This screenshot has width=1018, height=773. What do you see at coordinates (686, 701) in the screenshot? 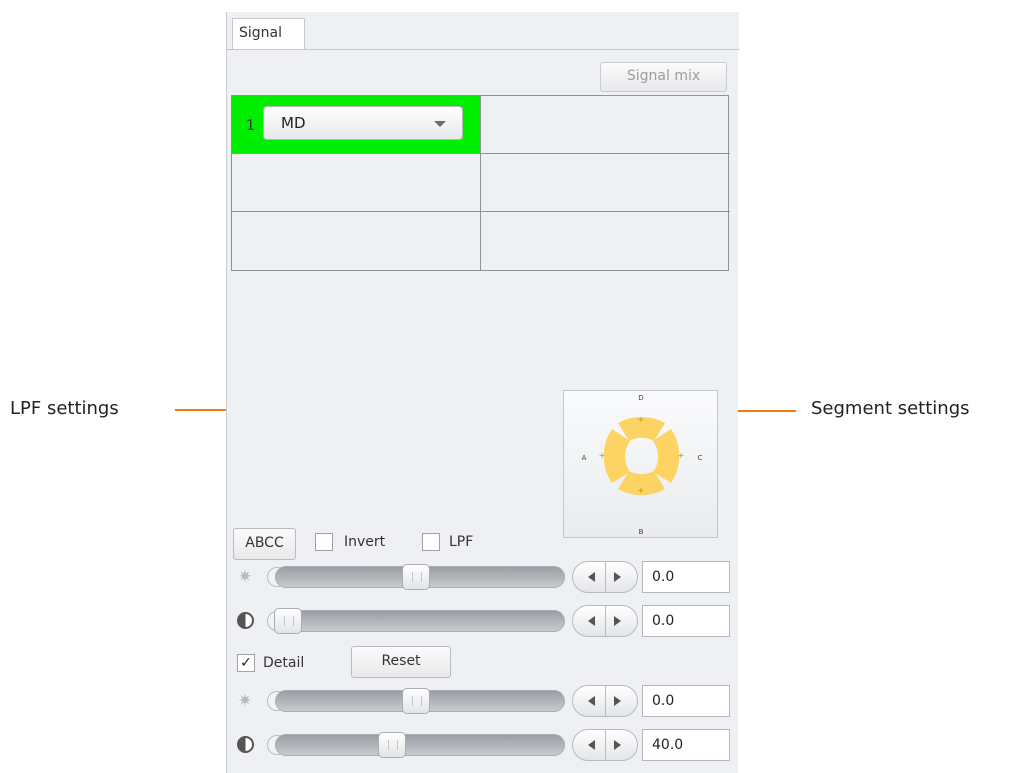
I see `brightness-value-2: 0.0` at bounding box center [686, 701].